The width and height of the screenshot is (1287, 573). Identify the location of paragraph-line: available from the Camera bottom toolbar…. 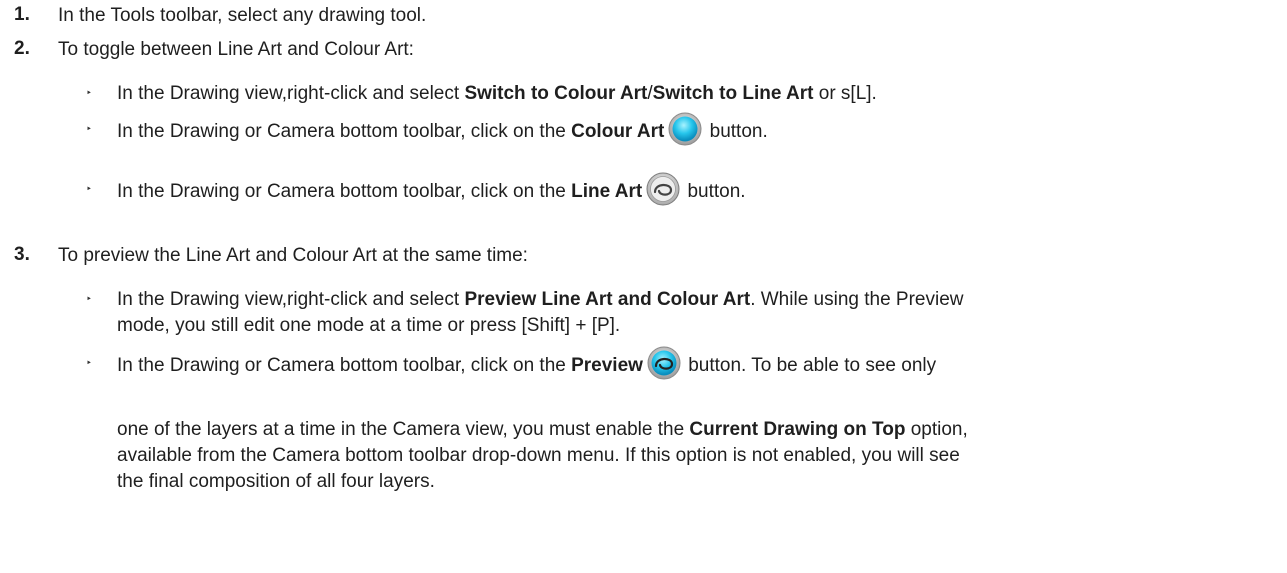
(538, 455).